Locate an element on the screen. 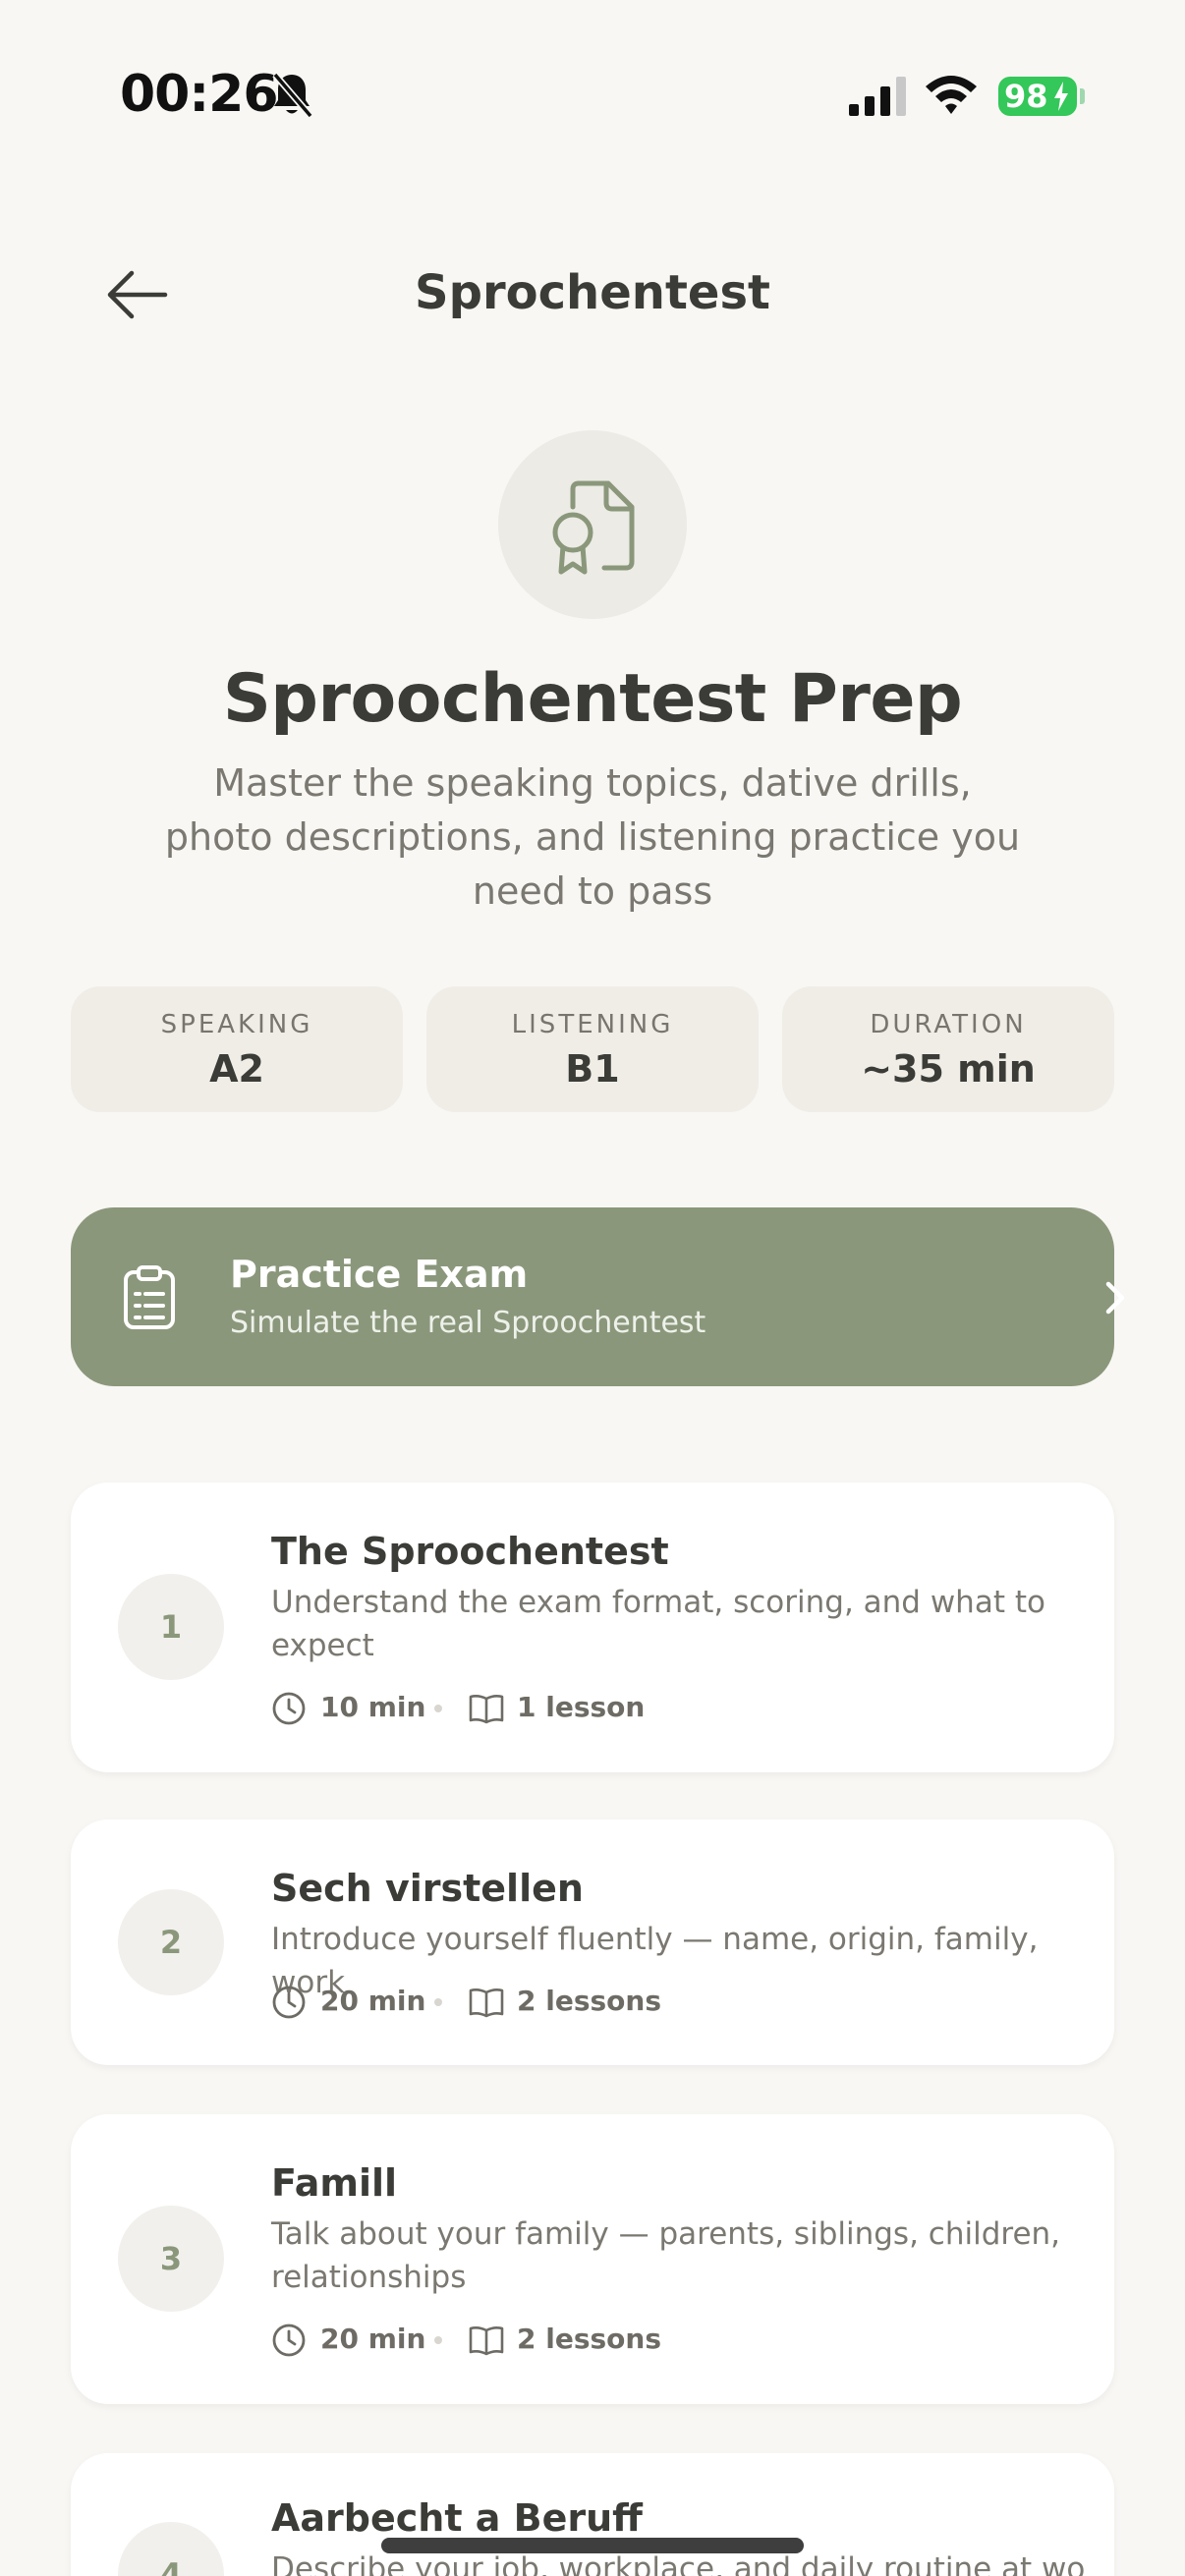  battery-icon: 98 is located at coordinates (1038, 96).